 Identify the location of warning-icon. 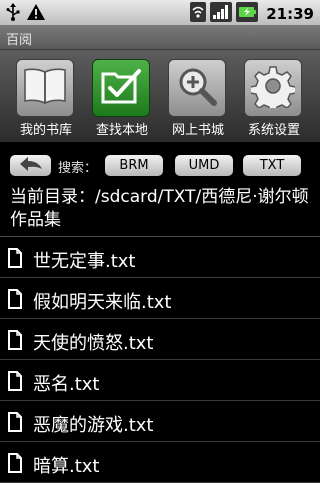
(36, 14).